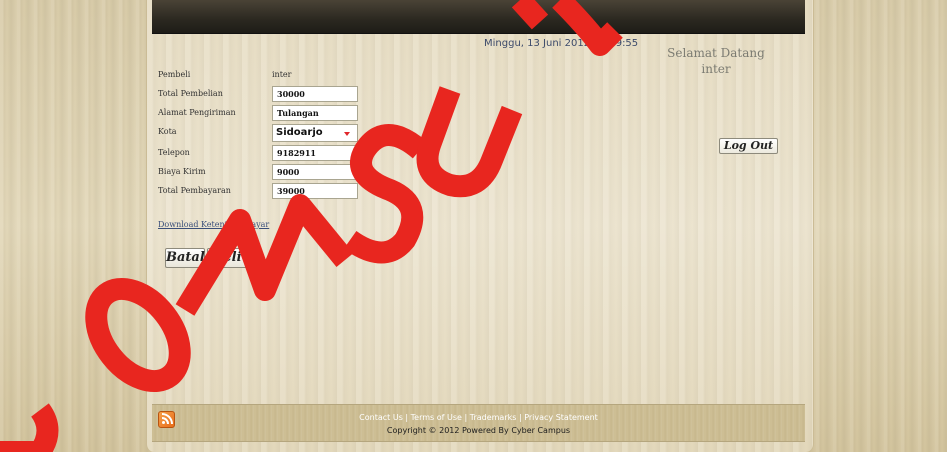 The width and height of the screenshot is (947, 452). I want to click on total-pembayaran-field: 39000, so click(315, 191).